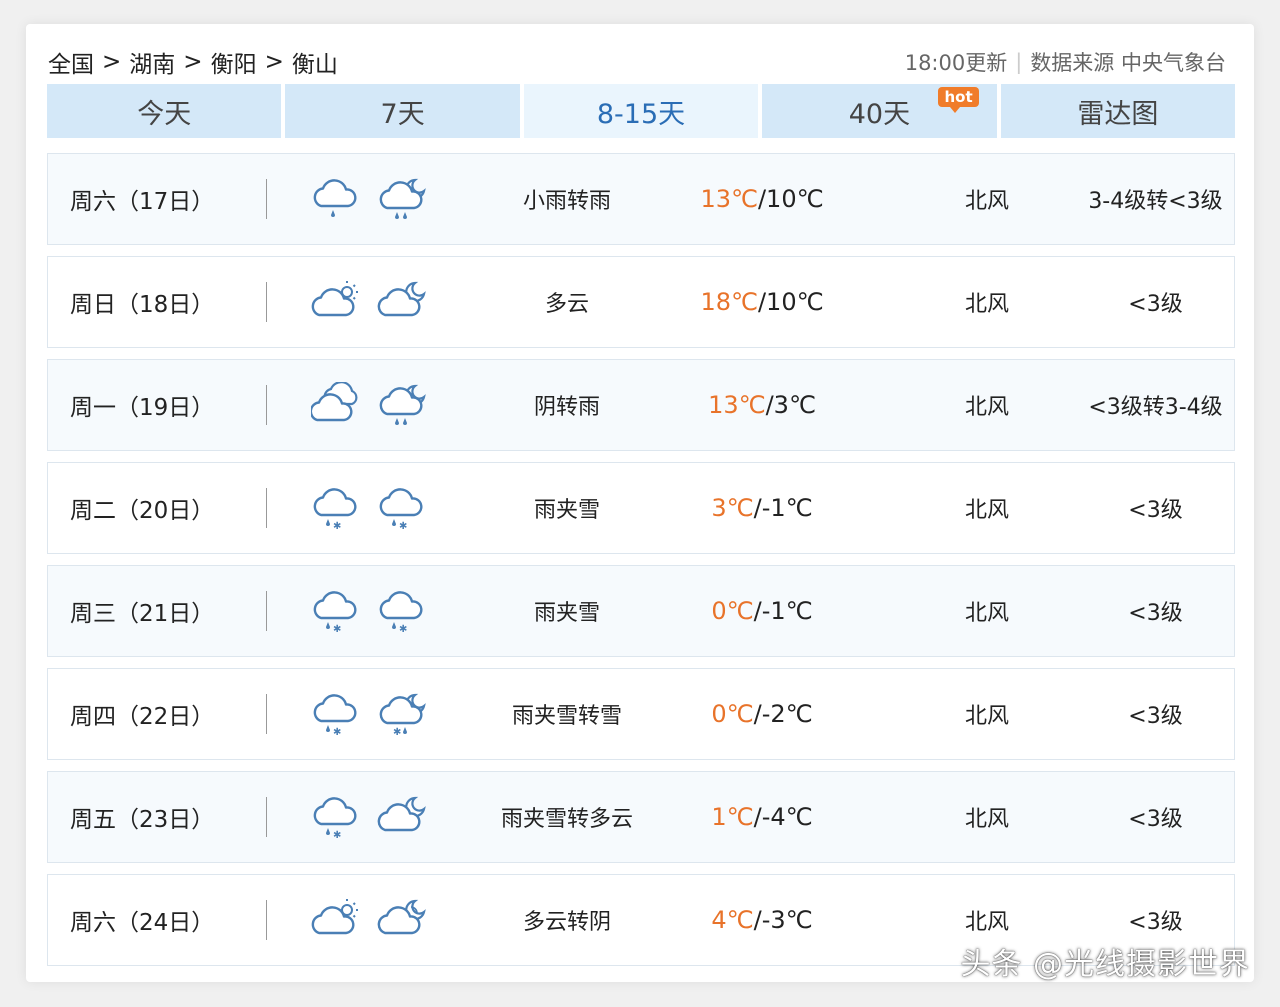 The width and height of the screenshot is (1280, 1007). What do you see at coordinates (1155, 201) in the screenshot?
I see `wind-level: 3-4级转<3级` at bounding box center [1155, 201].